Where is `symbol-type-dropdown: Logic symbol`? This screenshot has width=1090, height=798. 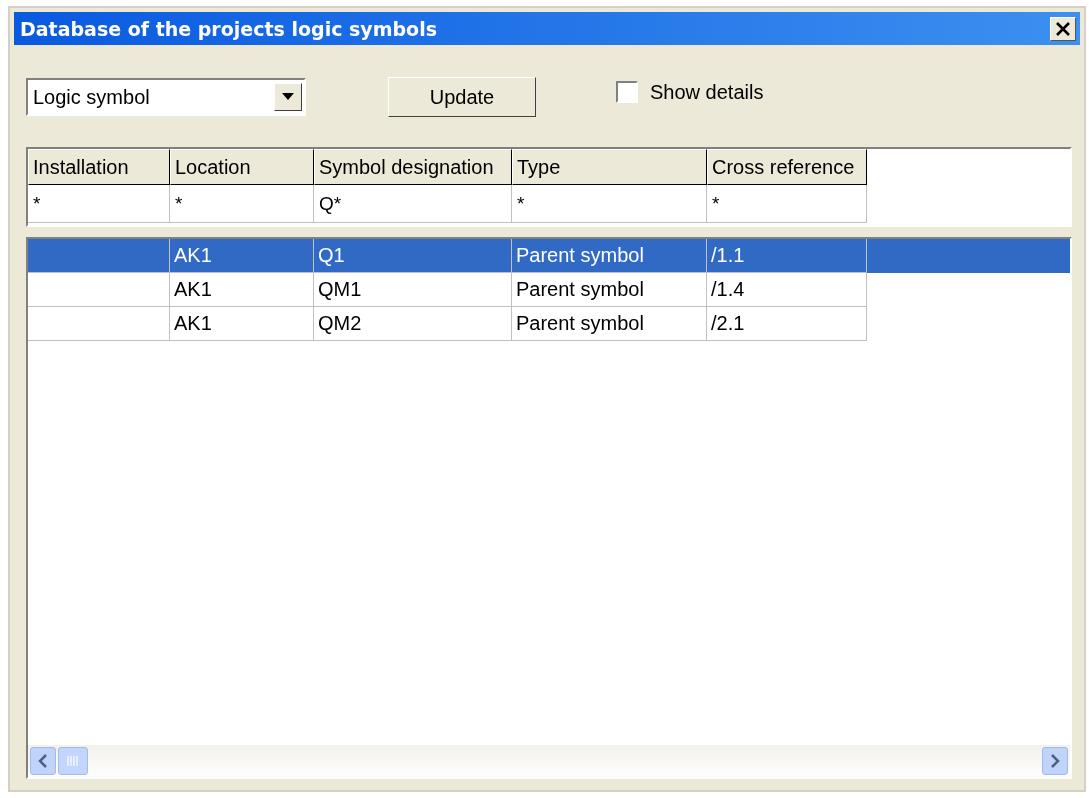
symbol-type-dropdown: Logic symbol is located at coordinates (166, 97).